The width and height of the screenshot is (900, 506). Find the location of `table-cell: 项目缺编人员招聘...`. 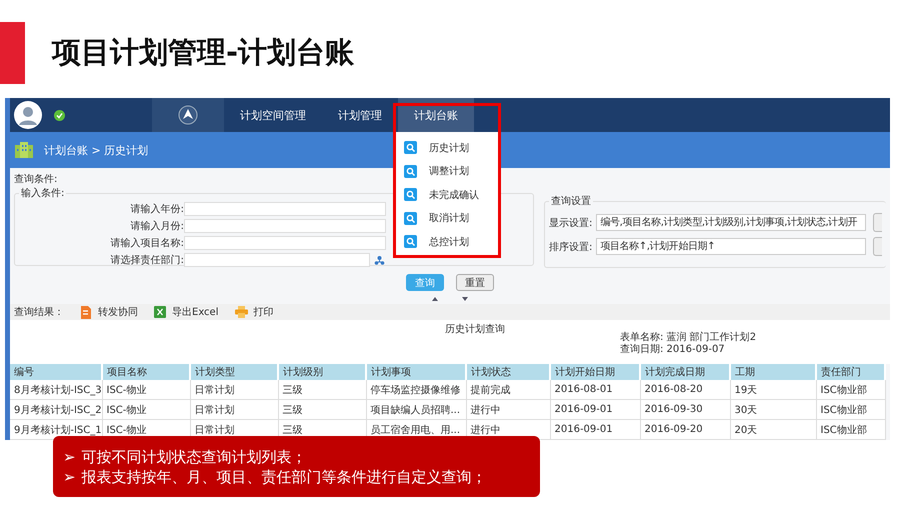

table-cell: 项目缺编人员招聘... is located at coordinates (416, 410).